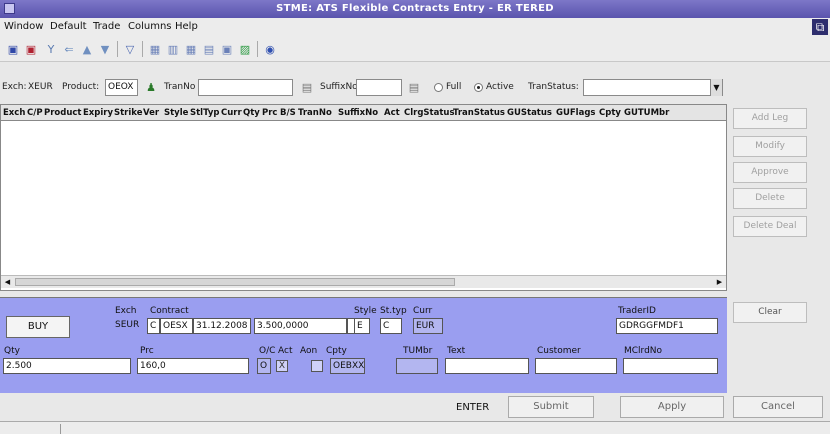  I want to click on column-header: StlTyp, so click(205, 113).